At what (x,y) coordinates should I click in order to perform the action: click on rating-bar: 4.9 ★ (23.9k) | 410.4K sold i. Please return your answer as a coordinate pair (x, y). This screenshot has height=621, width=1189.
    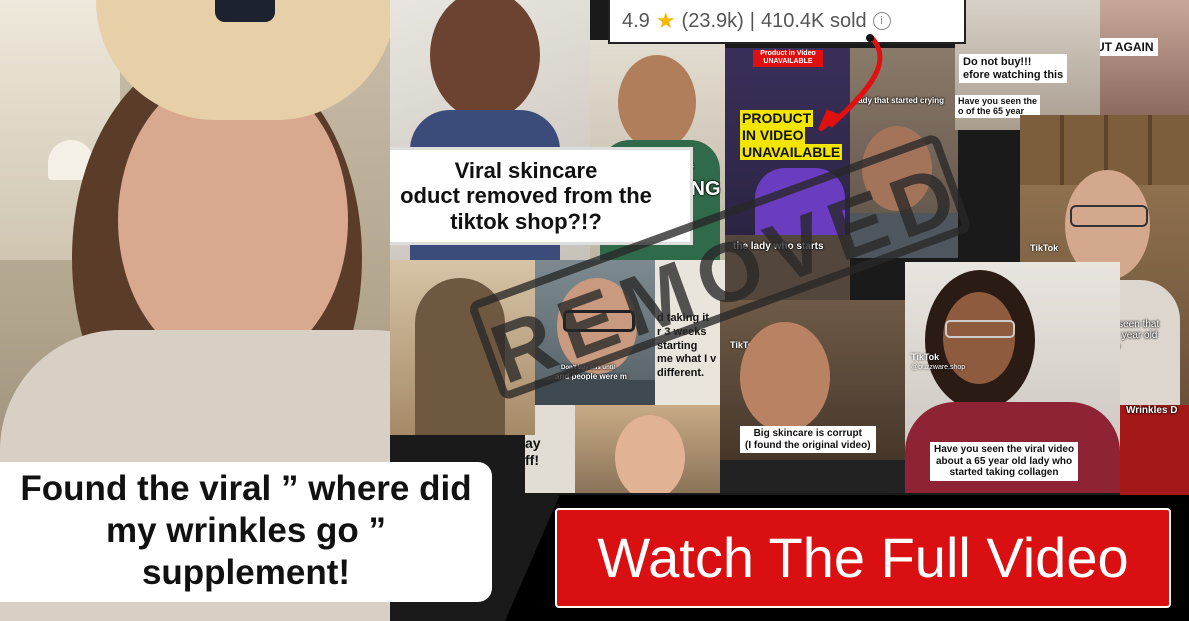
    Looking at the image, I should click on (787, 22).